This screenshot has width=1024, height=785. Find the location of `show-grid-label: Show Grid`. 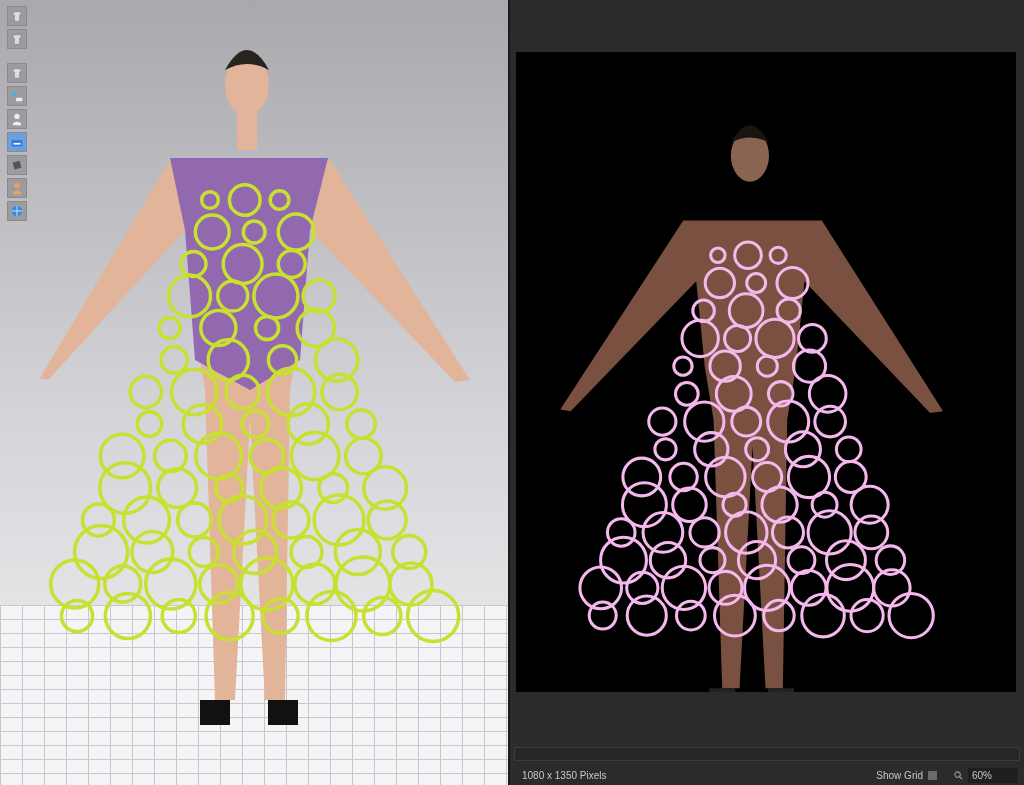

show-grid-label: Show Grid is located at coordinates (899, 775).